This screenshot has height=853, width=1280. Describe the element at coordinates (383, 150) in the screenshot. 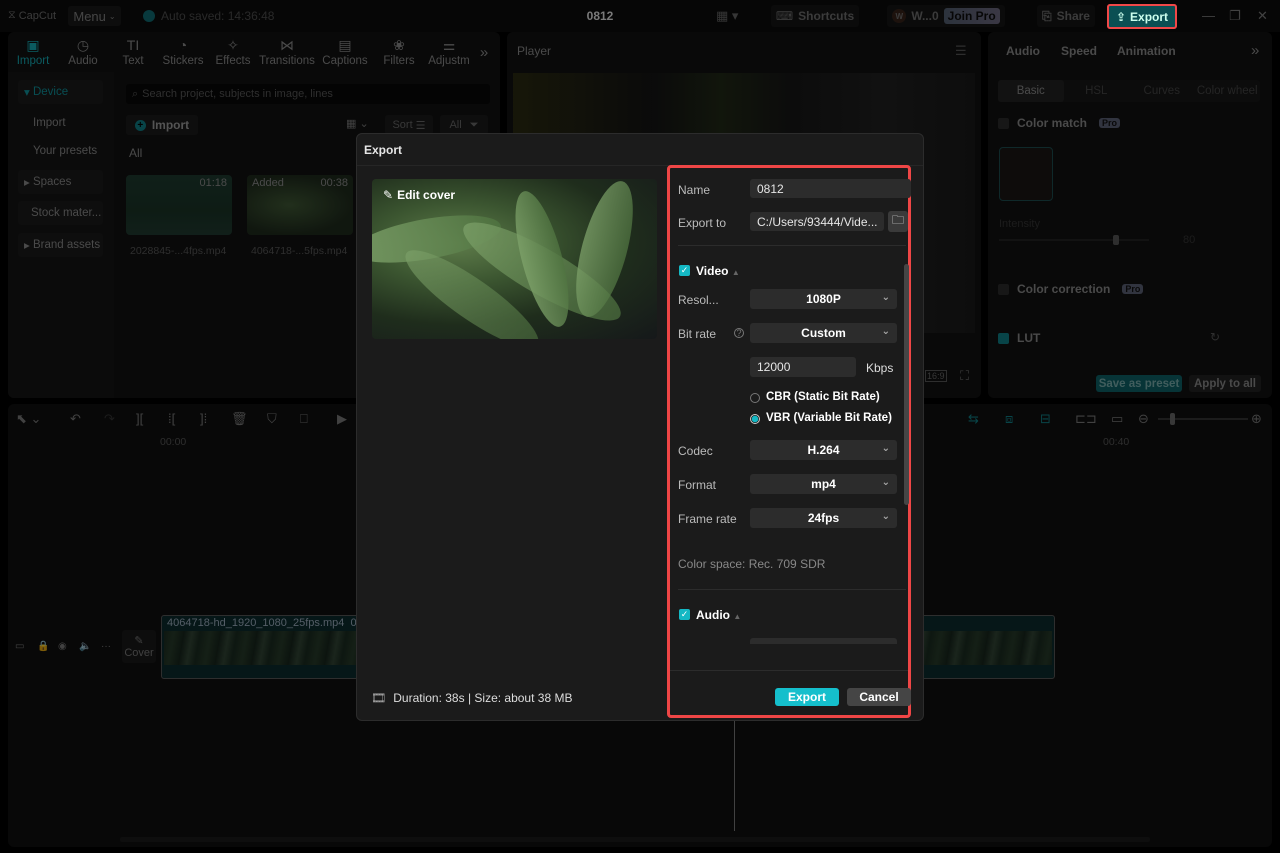

I see `dialog-title: Export` at that location.